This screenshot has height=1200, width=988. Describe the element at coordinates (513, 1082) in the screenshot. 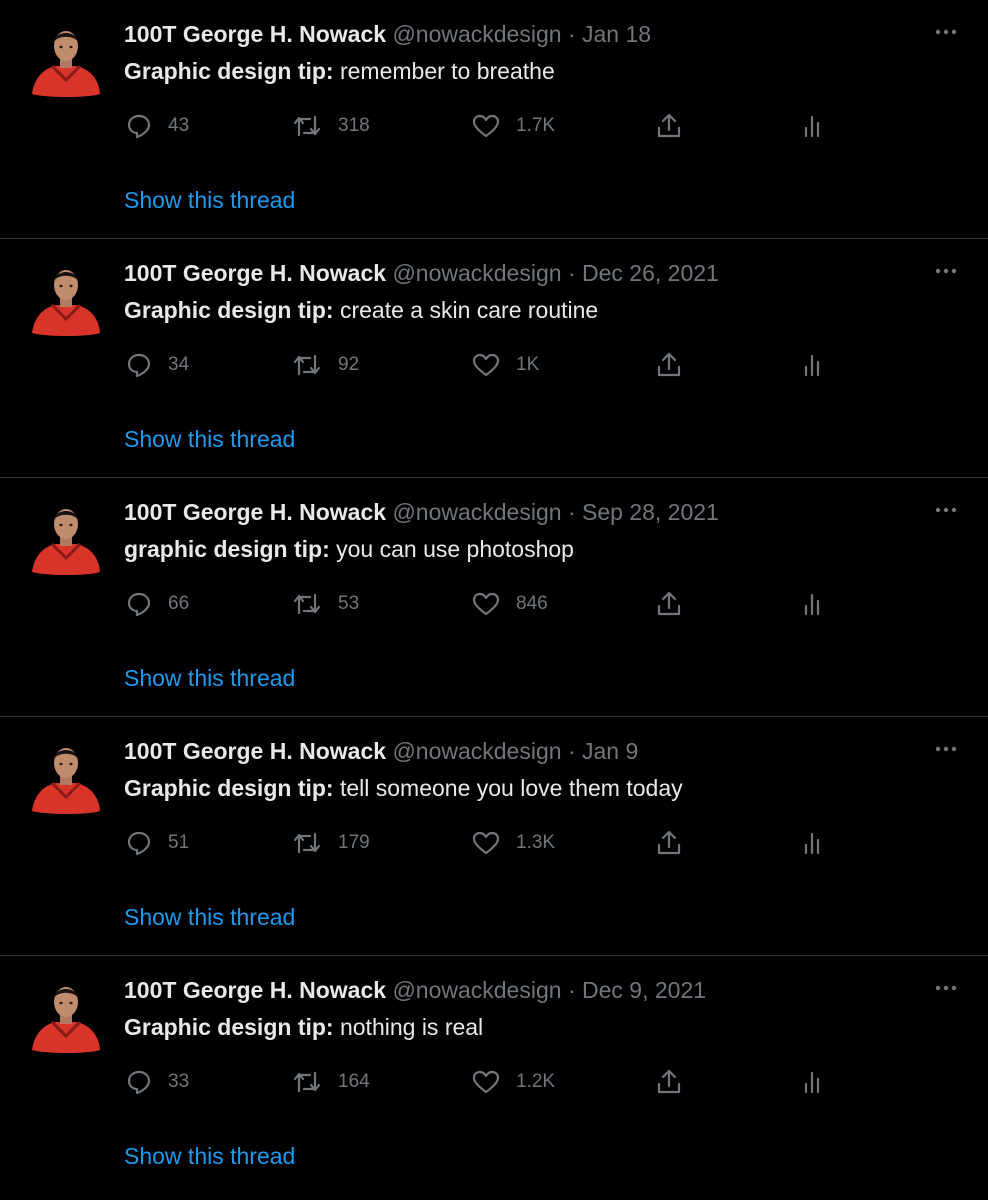

I see `like-button: 1.2K` at that location.